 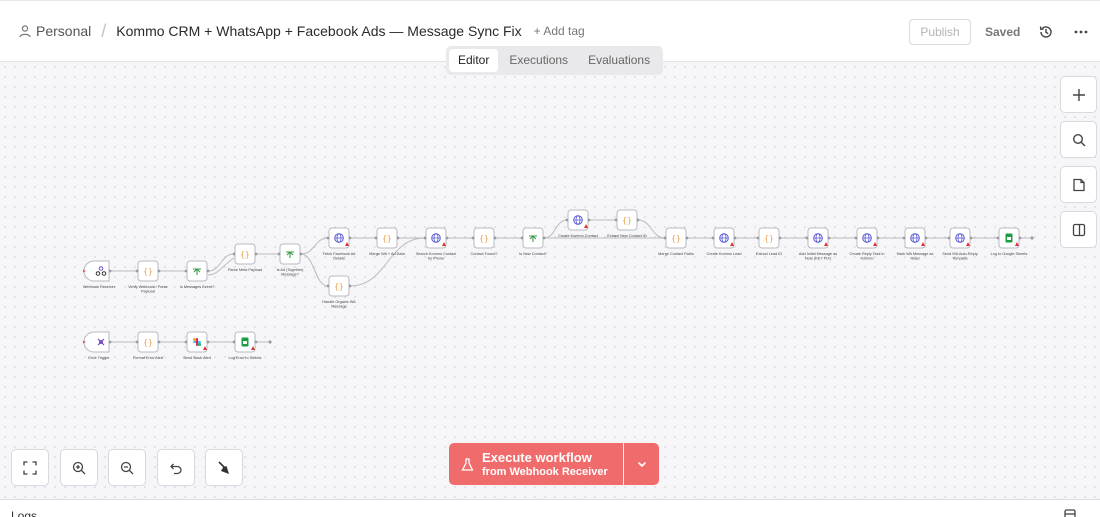 What do you see at coordinates (915, 244) in the screenshot?
I see `workflow-node: Mark WA Message as Read` at bounding box center [915, 244].